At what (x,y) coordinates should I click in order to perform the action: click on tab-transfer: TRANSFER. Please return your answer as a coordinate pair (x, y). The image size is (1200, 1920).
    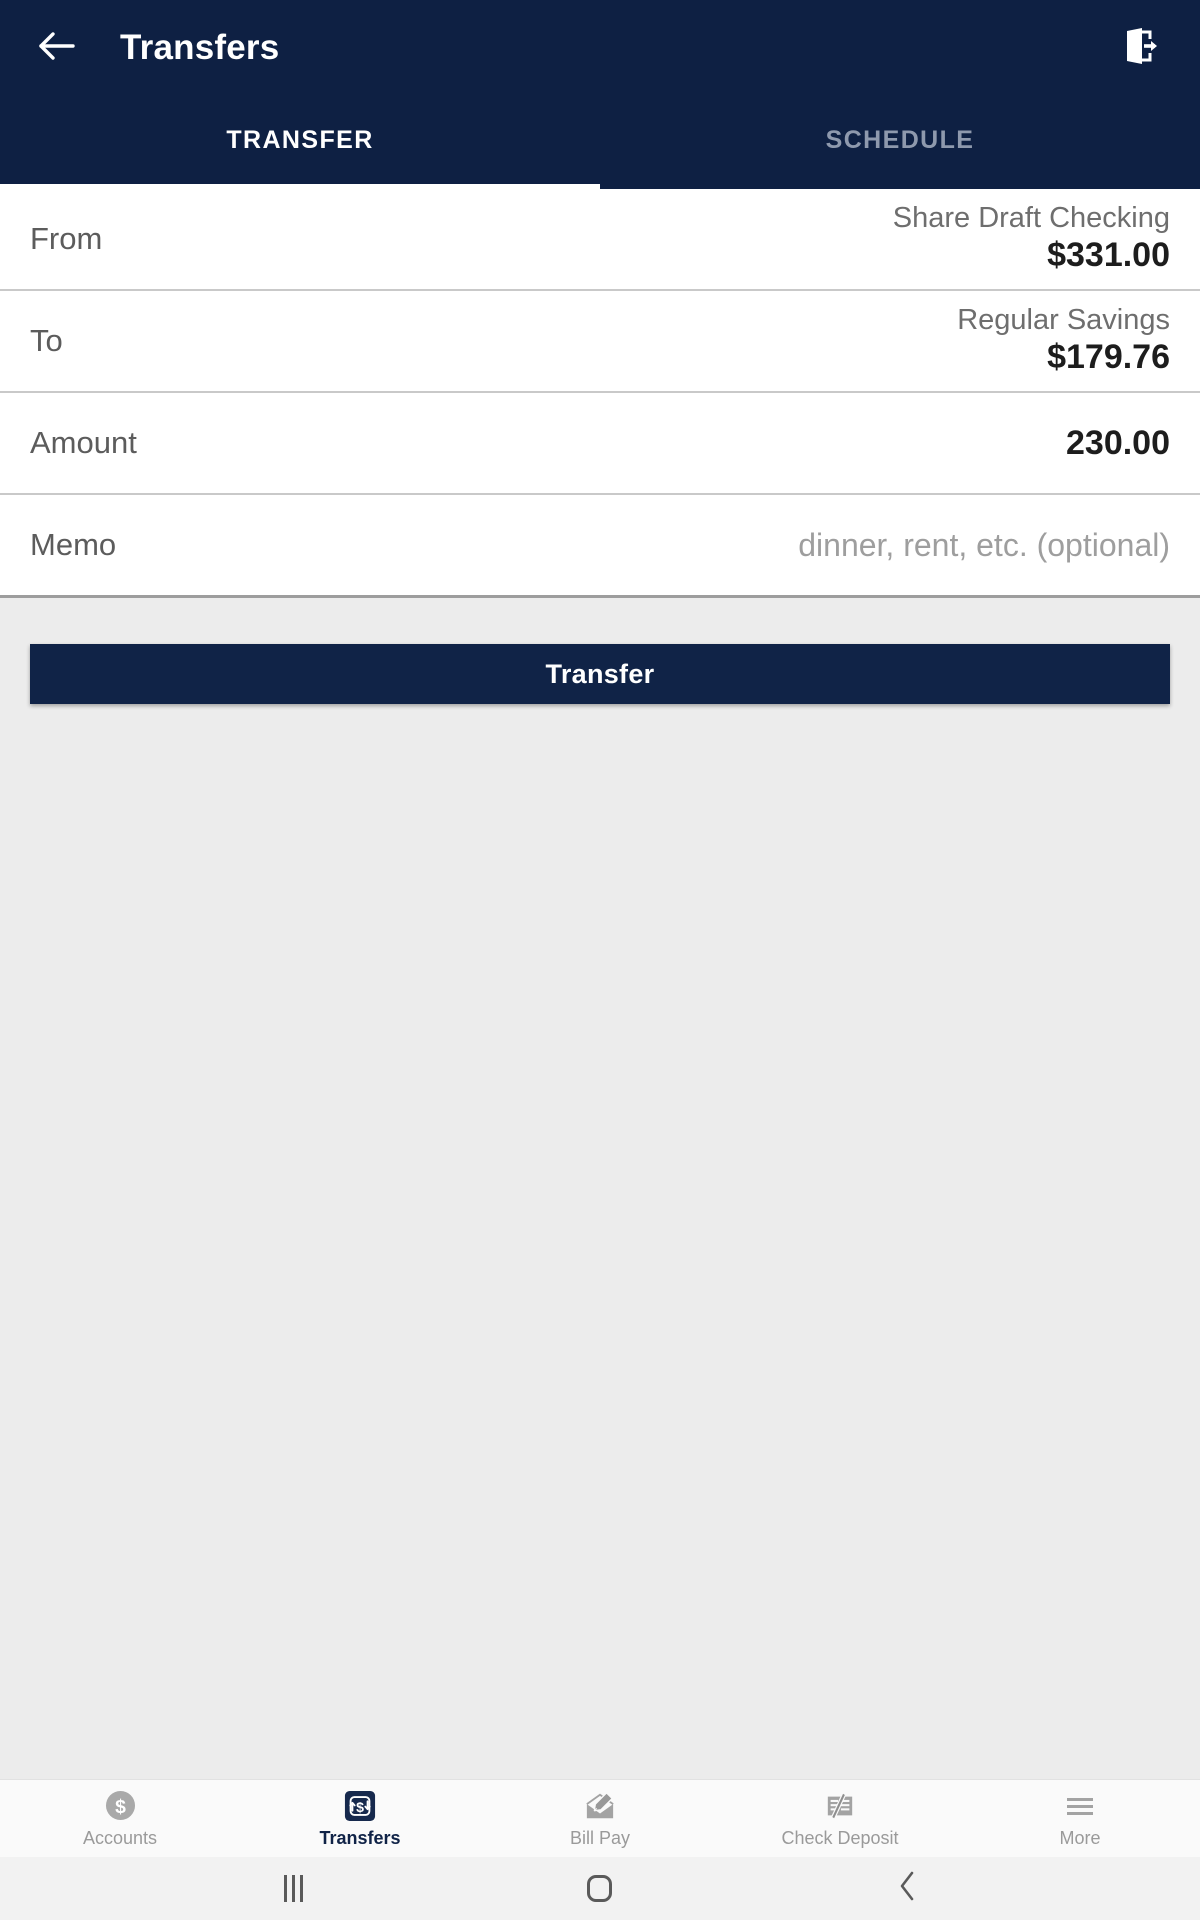
    Looking at the image, I should click on (300, 140).